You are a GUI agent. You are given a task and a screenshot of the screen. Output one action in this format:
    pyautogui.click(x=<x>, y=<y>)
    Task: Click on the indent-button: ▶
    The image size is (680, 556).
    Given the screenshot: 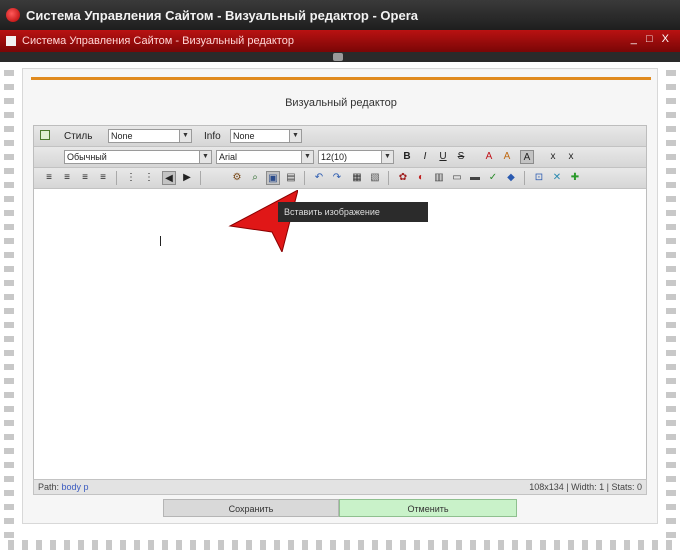 What is the action you would take?
    pyautogui.click(x=187, y=178)
    